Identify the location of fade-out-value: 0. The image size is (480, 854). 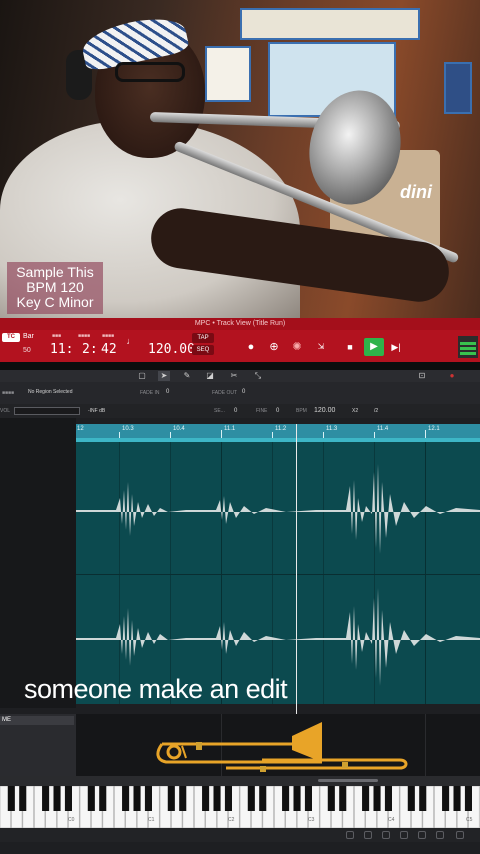
(243, 392).